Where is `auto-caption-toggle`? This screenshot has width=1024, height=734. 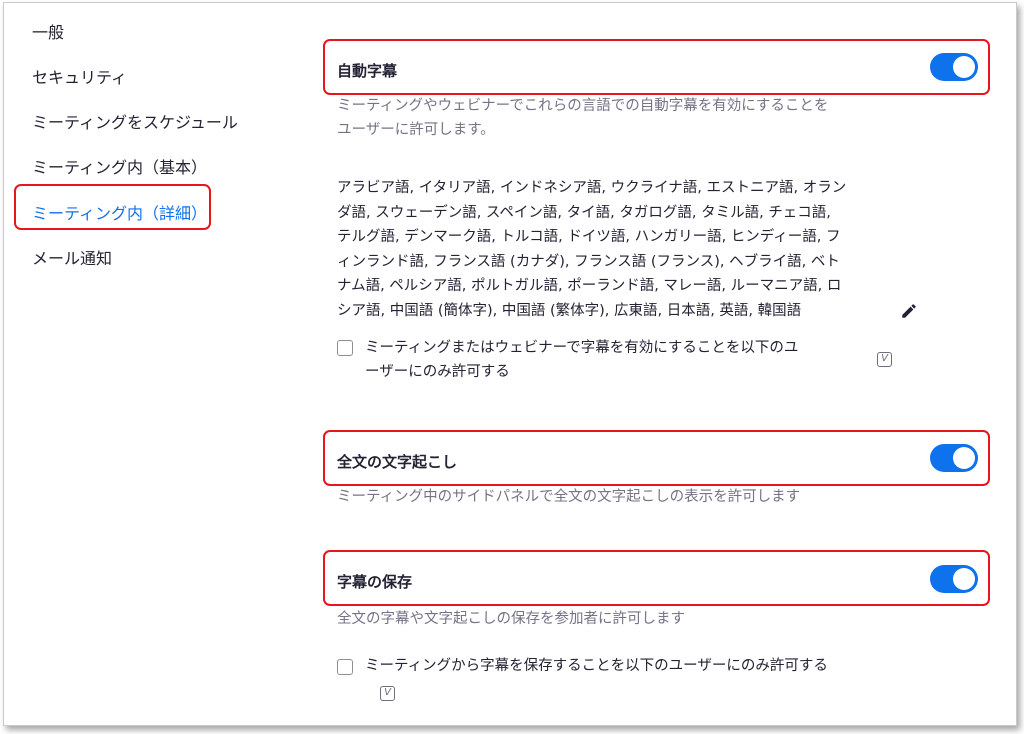 auto-caption-toggle is located at coordinates (954, 67).